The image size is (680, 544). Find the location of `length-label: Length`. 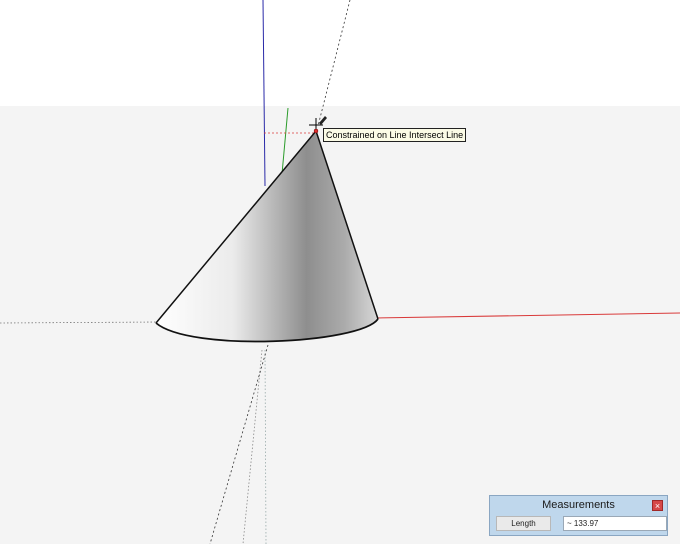

length-label: Length is located at coordinates (523, 523).